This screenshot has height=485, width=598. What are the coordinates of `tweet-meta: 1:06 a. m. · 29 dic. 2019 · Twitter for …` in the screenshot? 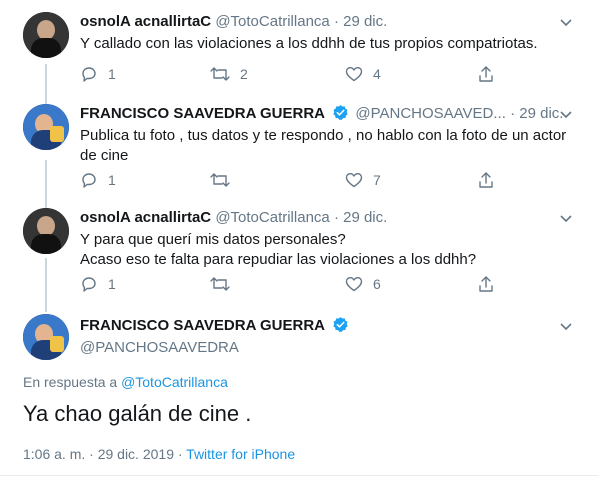 It's located at (159, 454).